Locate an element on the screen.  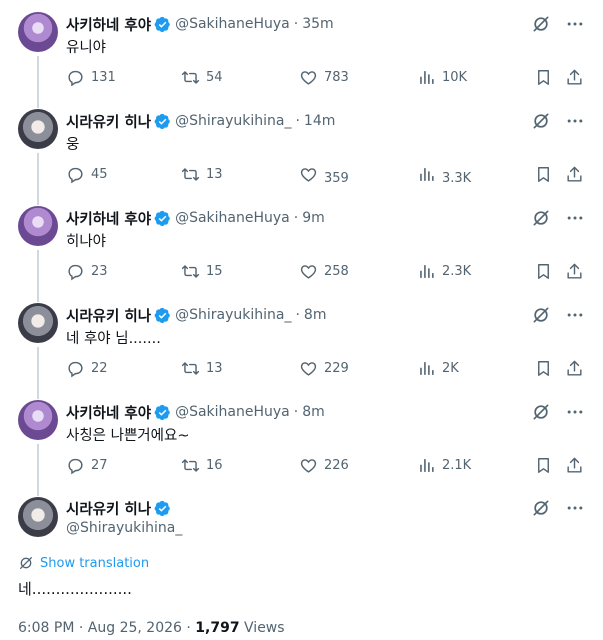
views-button: 10K is located at coordinates (442, 77).